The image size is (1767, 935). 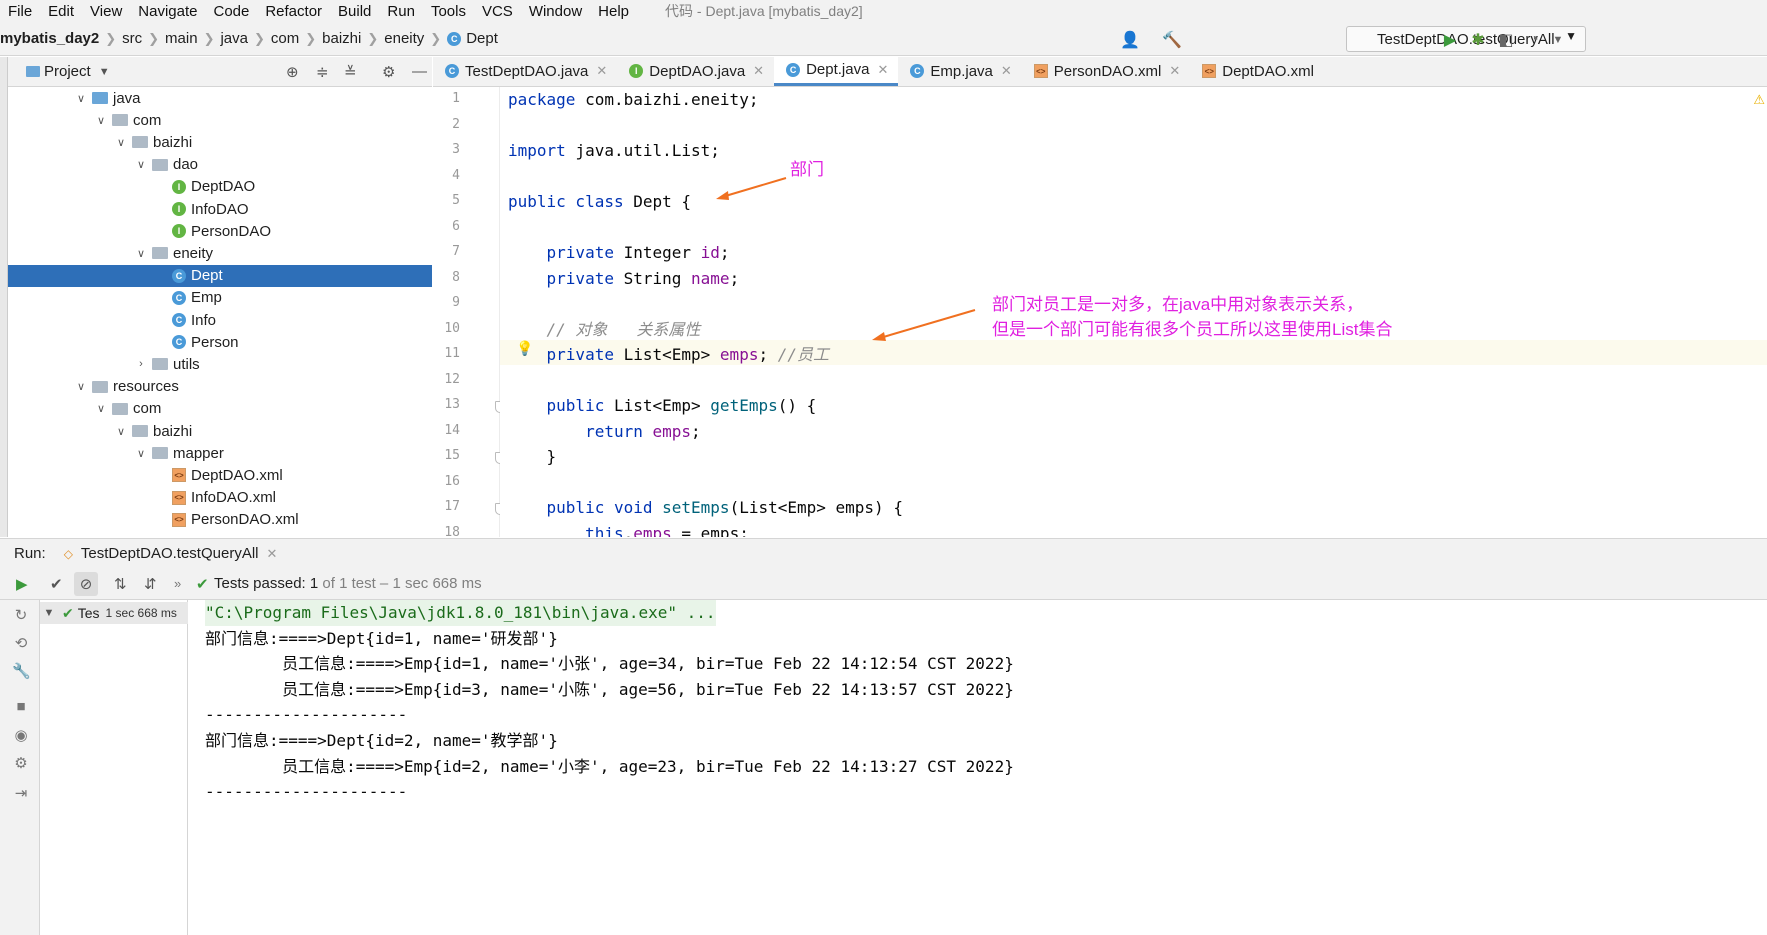 What do you see at coordinates (1478, 40) in the screenshot?
I see `debug-icon: ✱` at bounding box center [1478, 40].